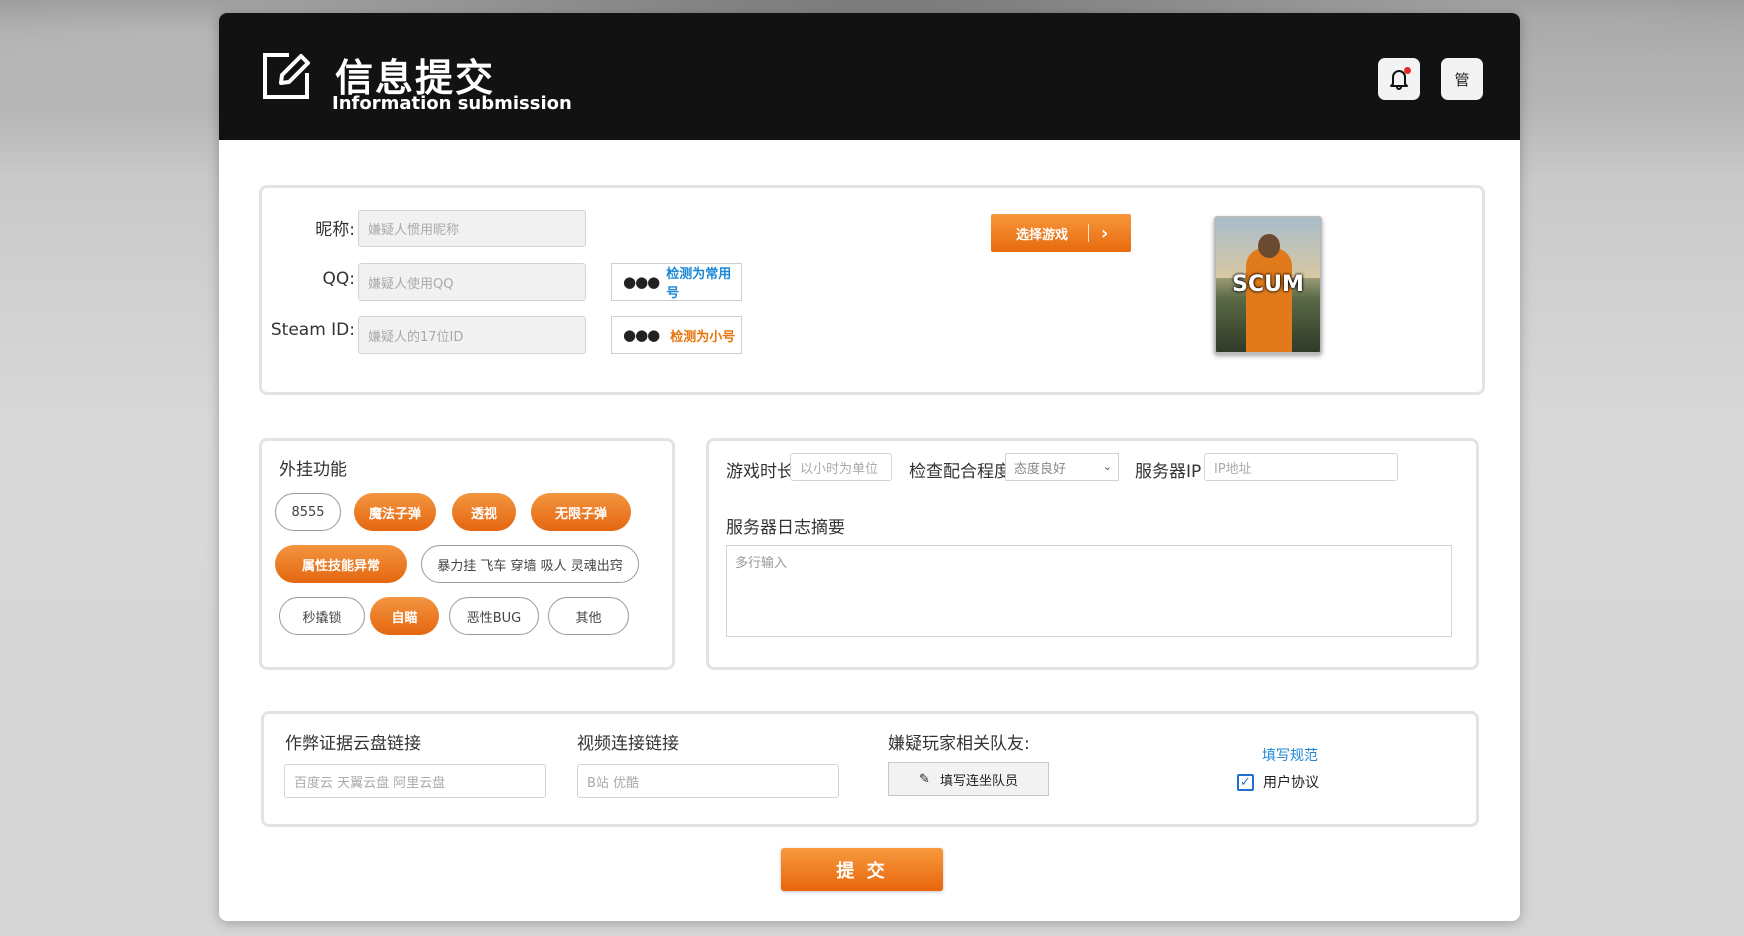 This screenshot has height=936, width=1744. I want to click on edit-icon, so click(286, 76).